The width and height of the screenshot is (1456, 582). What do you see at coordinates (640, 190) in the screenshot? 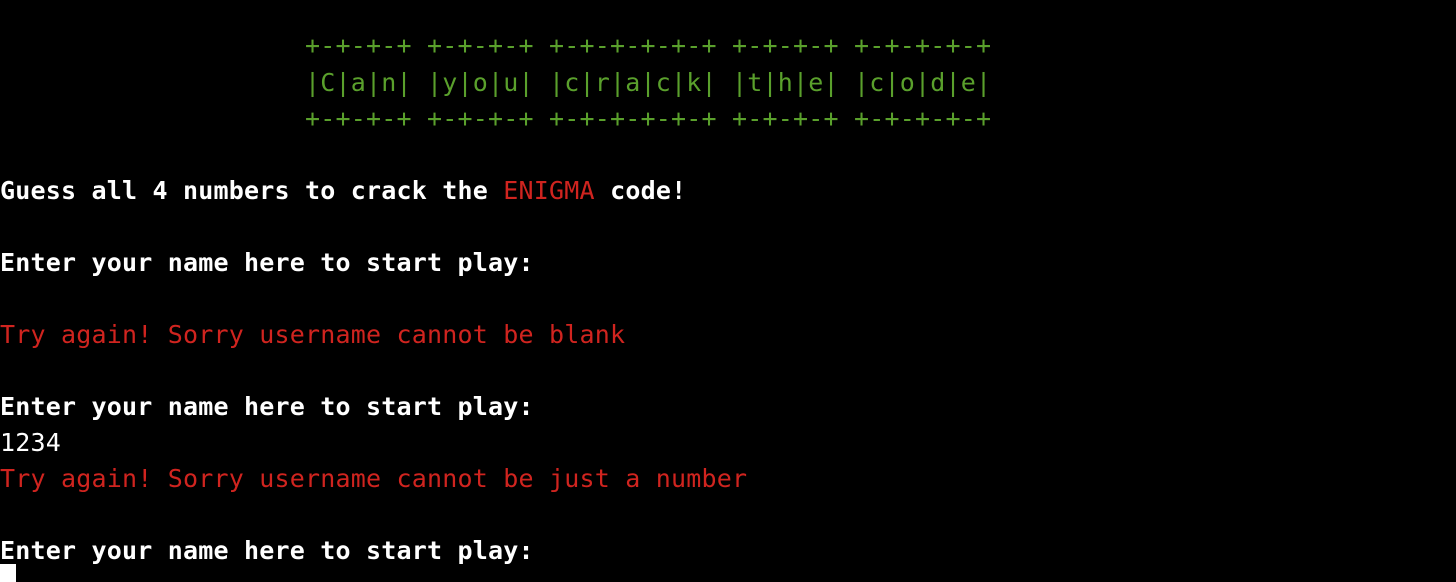
I see `intro-suffix: code!` at bounding box center [640, 190].